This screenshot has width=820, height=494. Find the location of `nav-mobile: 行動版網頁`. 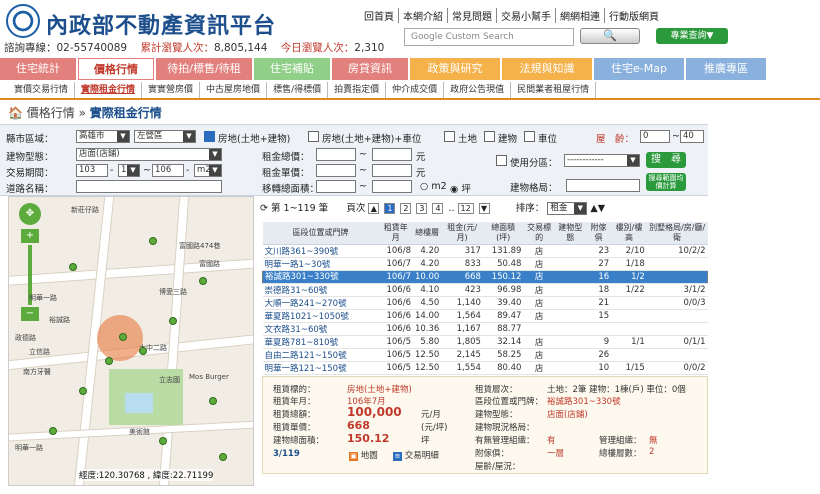

nav-mobile: 行動版網頁 is located at coordinates (634, 15).